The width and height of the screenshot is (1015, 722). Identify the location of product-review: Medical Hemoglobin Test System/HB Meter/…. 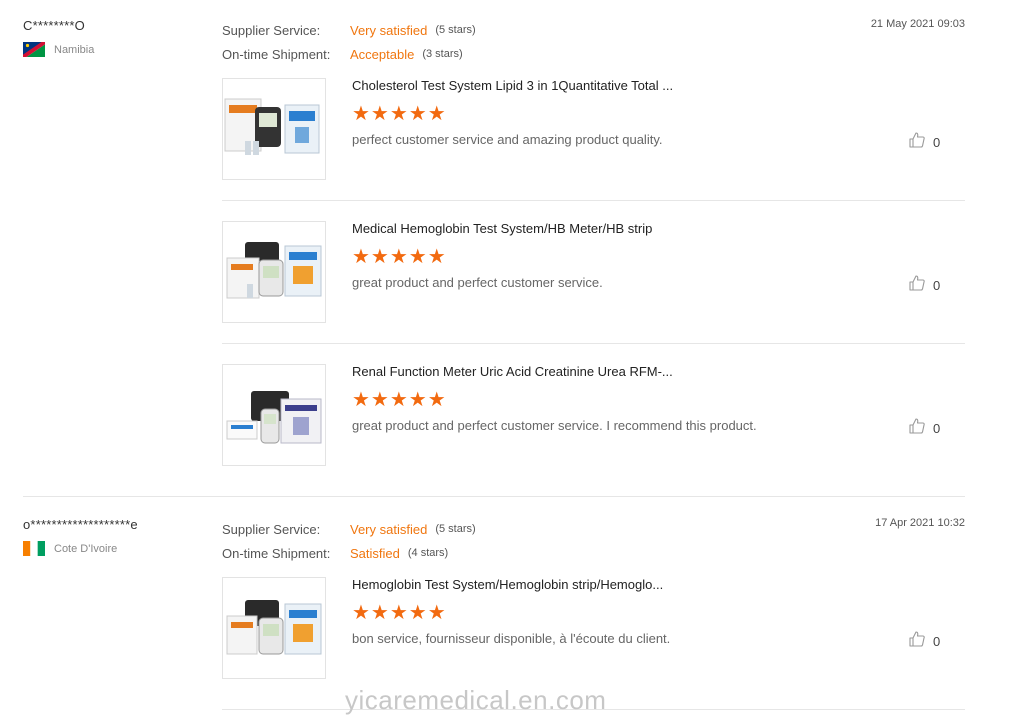
(593, 272).